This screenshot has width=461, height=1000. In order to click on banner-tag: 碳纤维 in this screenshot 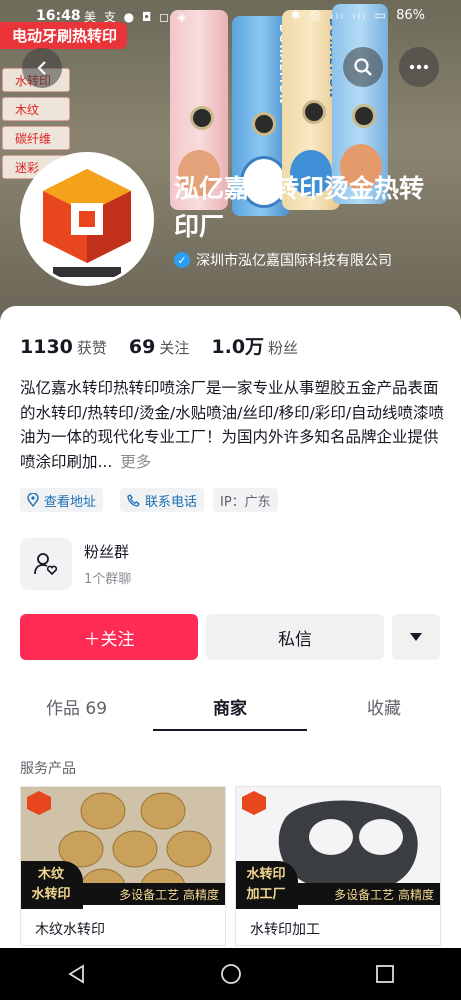, I will do `click(36, 138)`.